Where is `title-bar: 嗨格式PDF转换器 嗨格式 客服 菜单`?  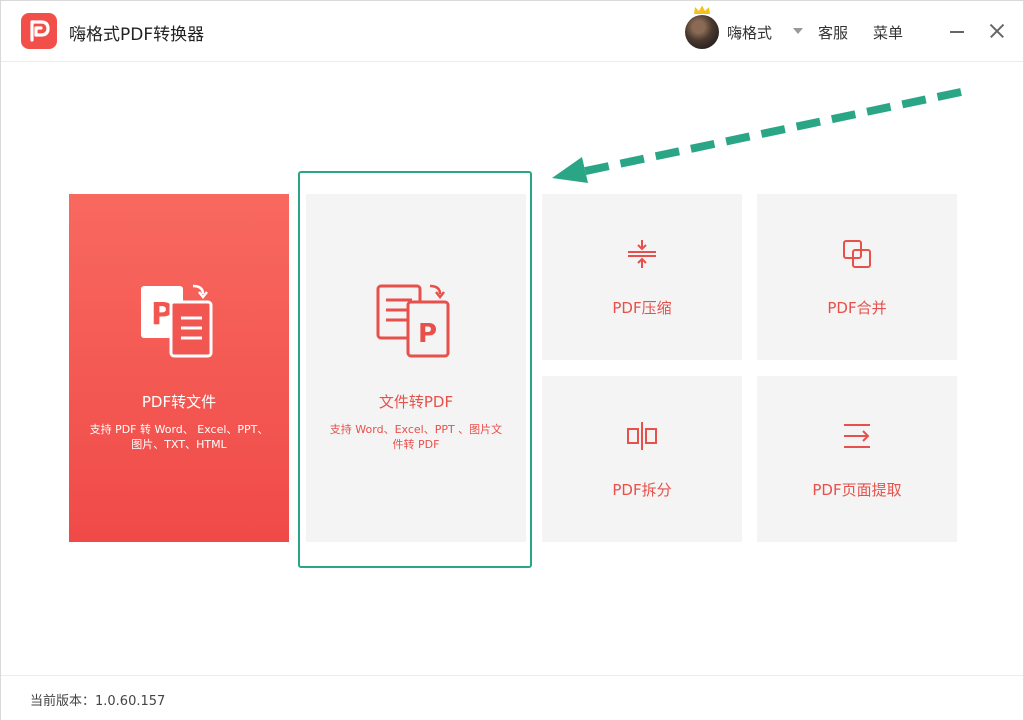 title-bar: 嗨格式PDF转换器 嗨格式 客服 菜单 is located at coordinates (512, 31).